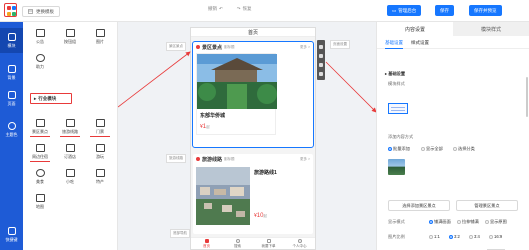 The height and width of the screenshot is (250, 529). I want to click on save-button: 保存, so click(444, 10).